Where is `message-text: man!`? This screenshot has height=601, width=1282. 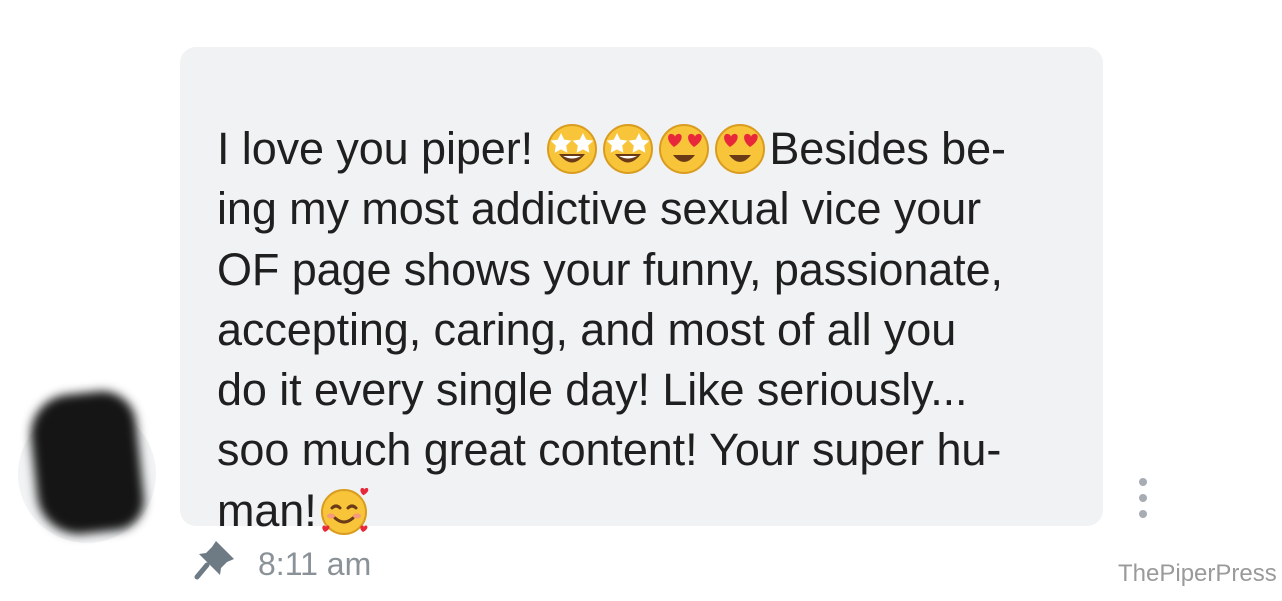 message-text: man! is located at coordinates (267, 510).